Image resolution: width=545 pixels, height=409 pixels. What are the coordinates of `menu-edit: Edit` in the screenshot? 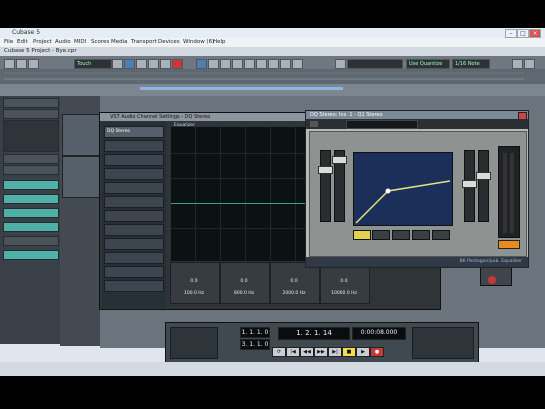 It's located at (22, 42).